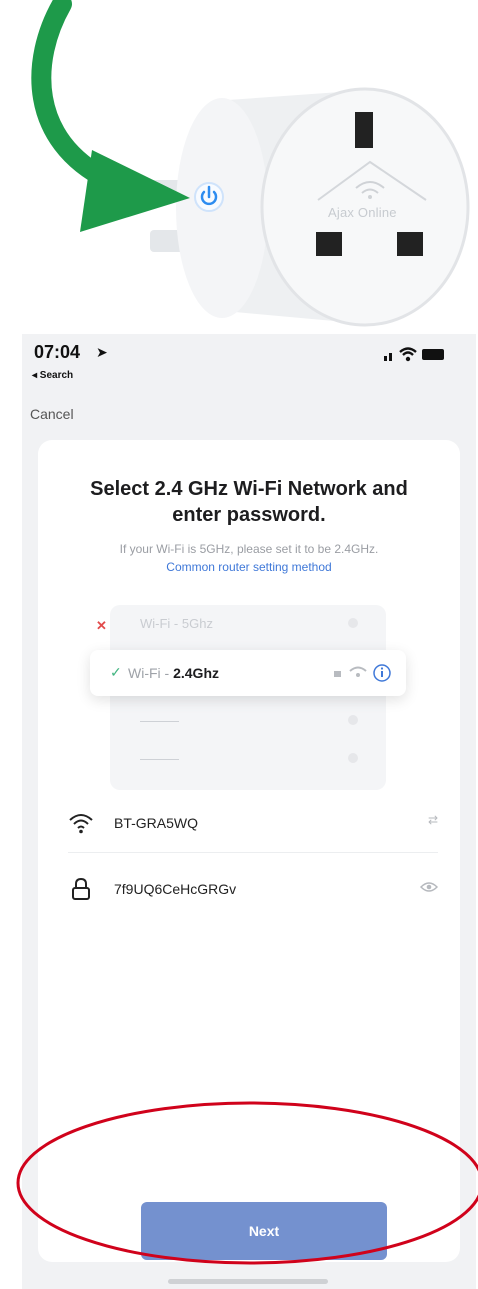 This screenshot has height=1289, width=478. What do you see at coordinates (388, 357) in the screenshot?
I see `signal-icon` at bounding box center [388, 357].